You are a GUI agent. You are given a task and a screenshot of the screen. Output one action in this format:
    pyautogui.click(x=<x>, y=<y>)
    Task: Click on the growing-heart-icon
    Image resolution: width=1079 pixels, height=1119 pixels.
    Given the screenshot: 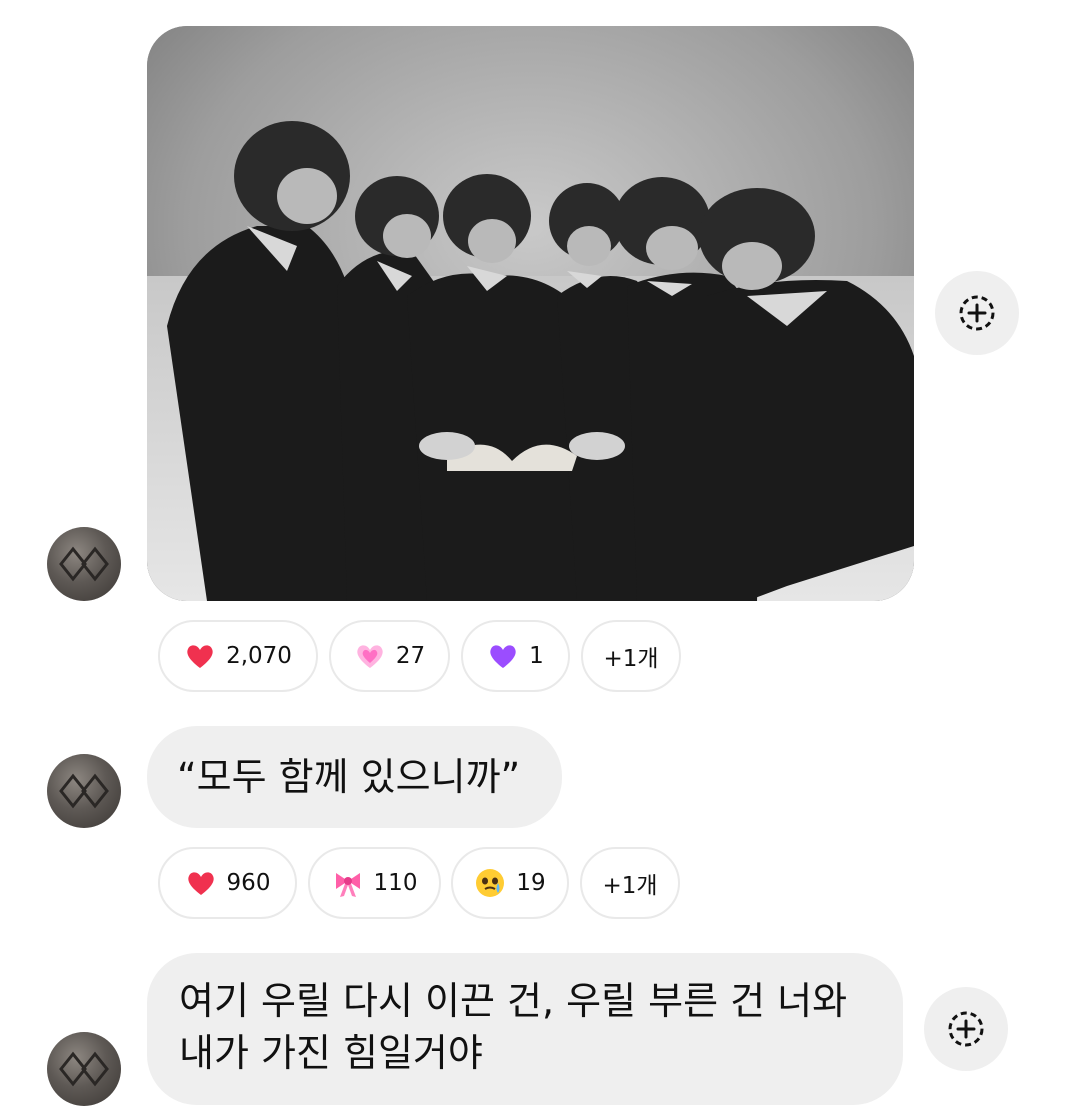 What is the action you would take?
    pyautogui.click(x=370, y=656)
    